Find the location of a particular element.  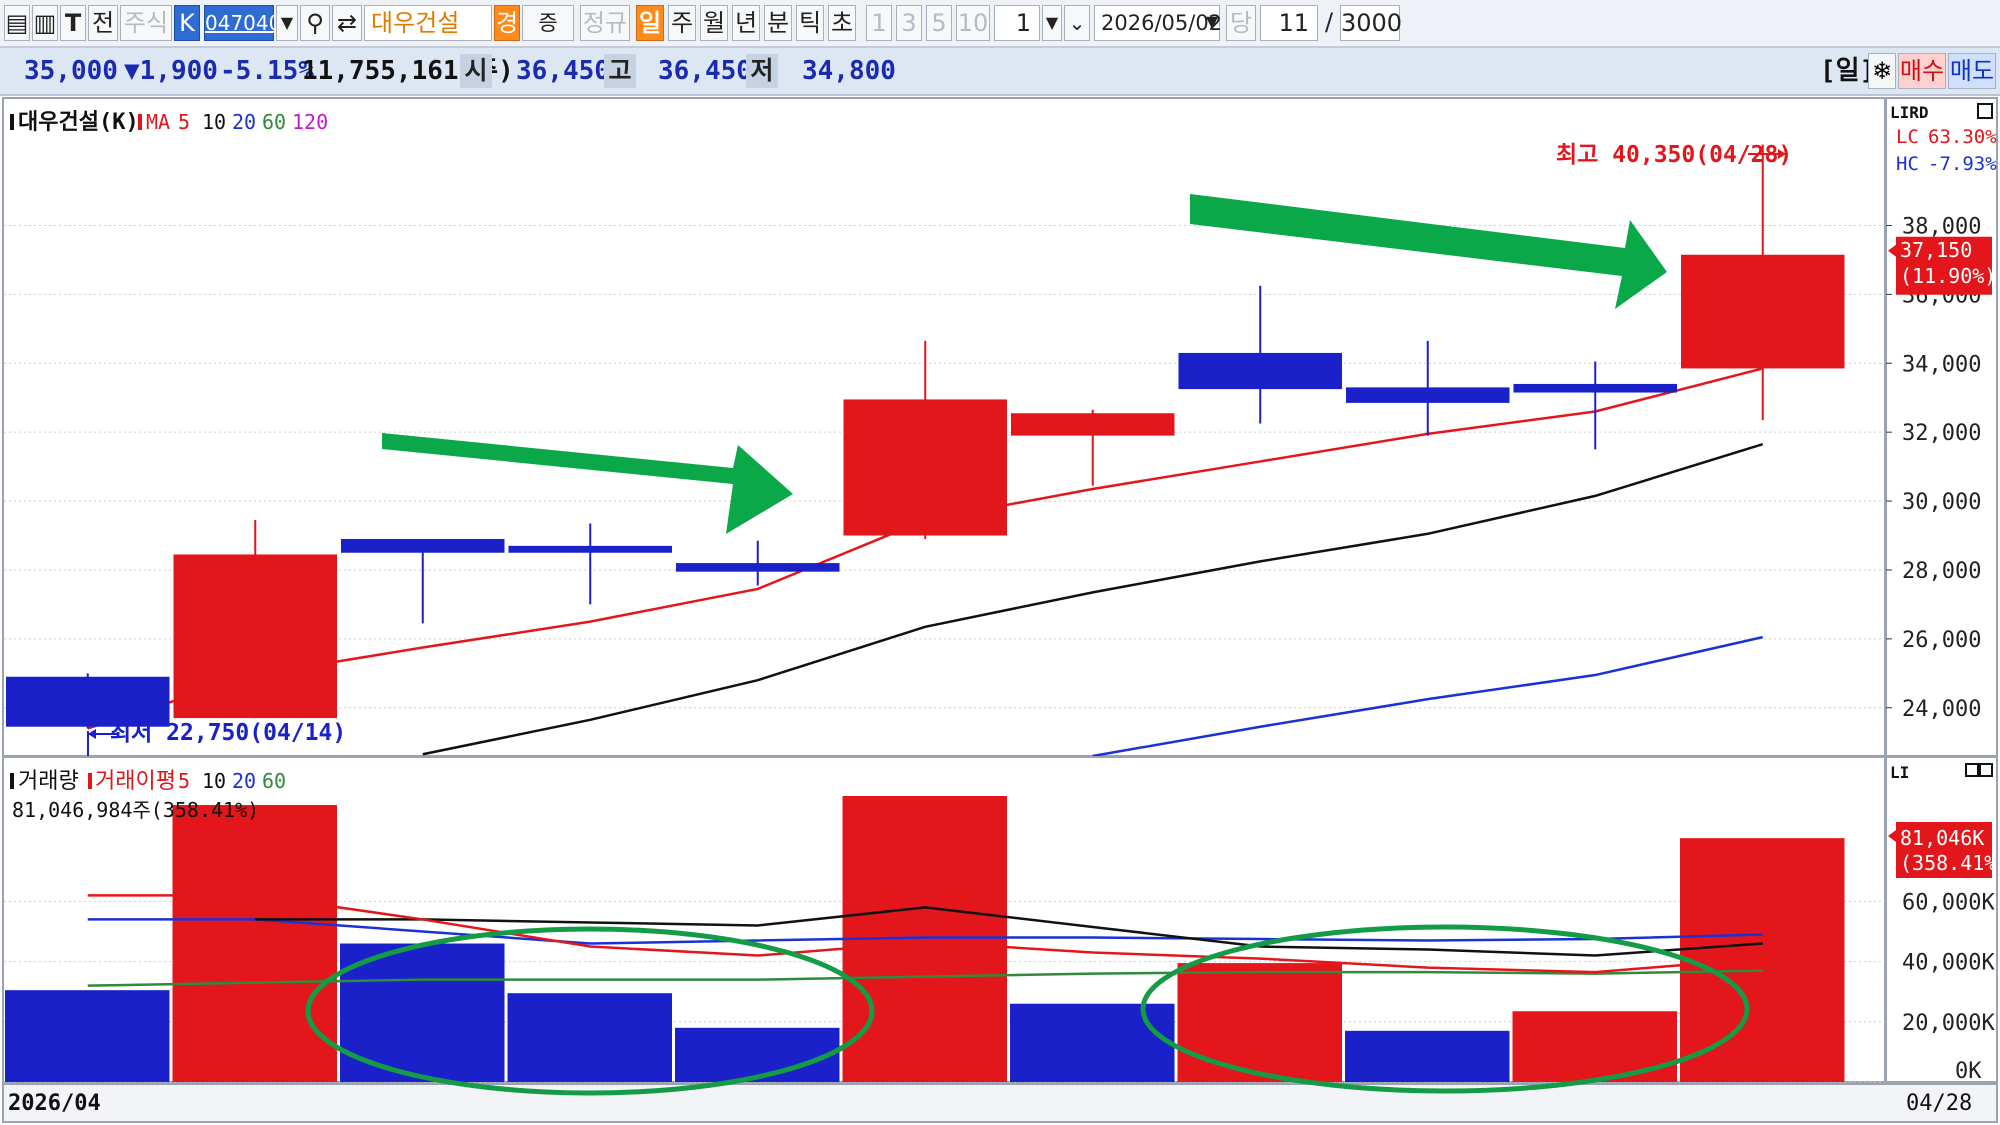

vol-ma20-legend: 20 is located at coordinates (244, 781).